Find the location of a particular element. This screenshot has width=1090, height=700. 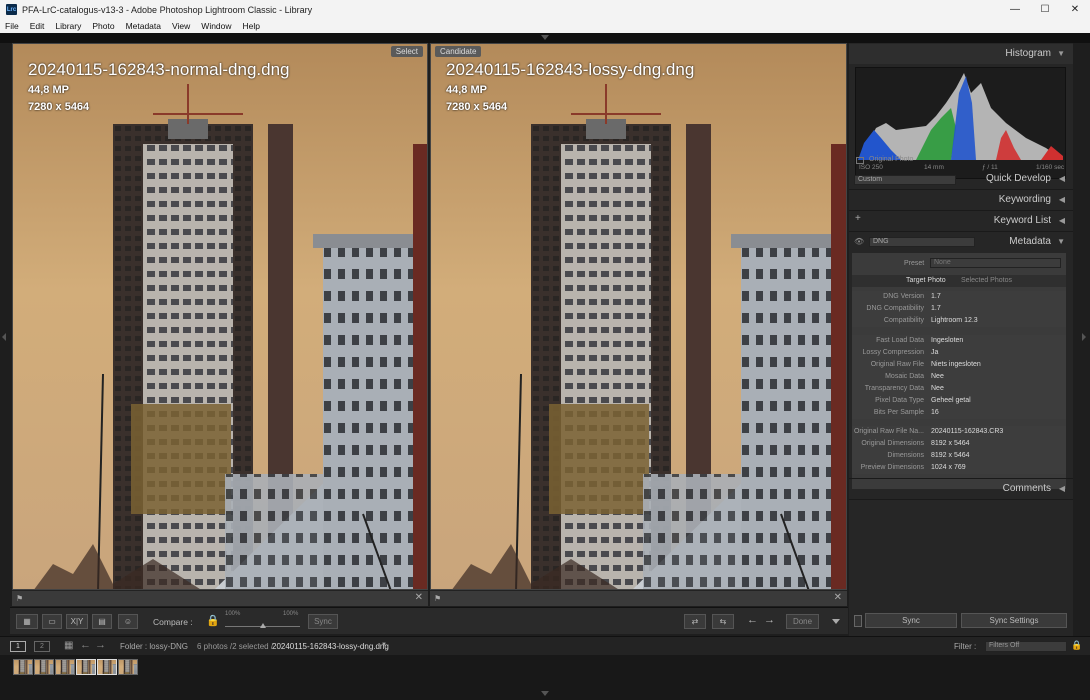

menu-library: Library is located at coordinates (68, 26).